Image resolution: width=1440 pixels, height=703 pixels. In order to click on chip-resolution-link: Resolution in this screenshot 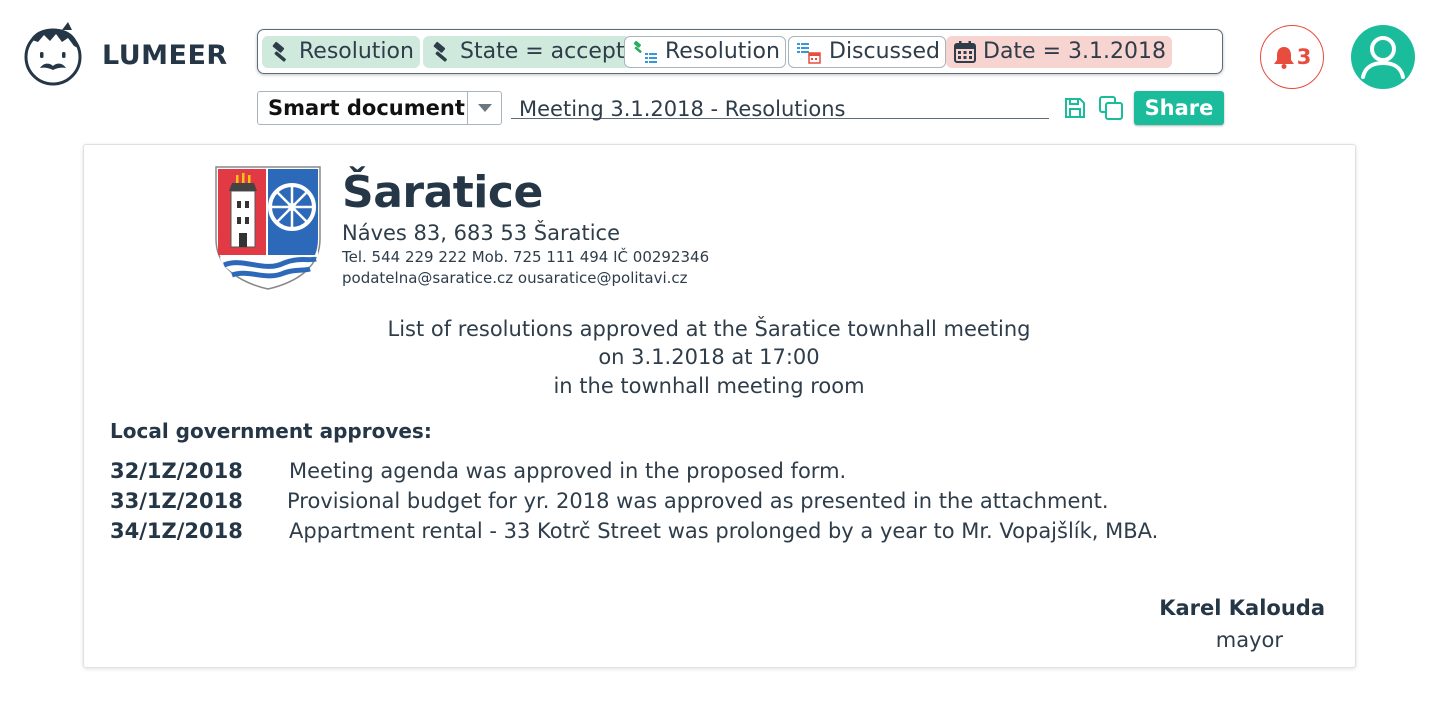, I will do `click(705, 52)`.